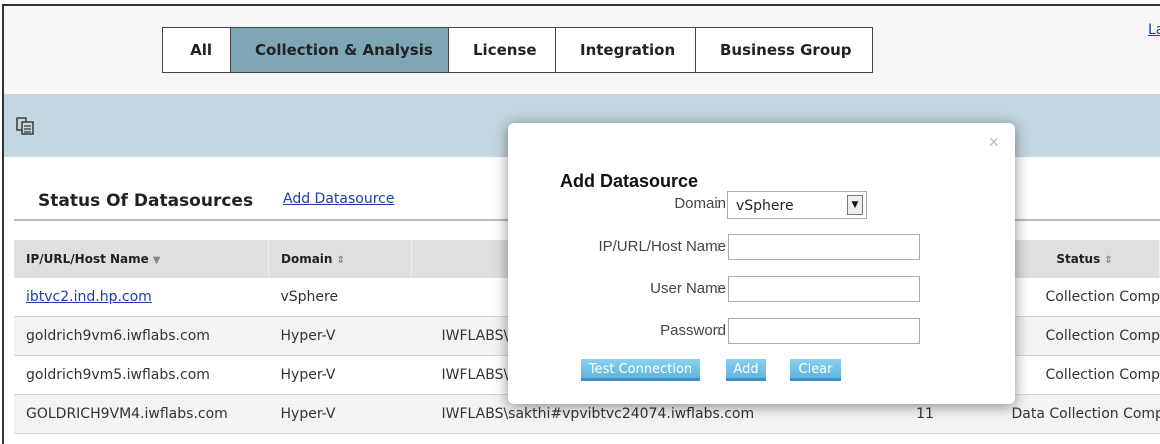 The height and width of the screenshot is (444, 1160). Describe the element at coordinates (626, 50) in the screenshot. I see `tab-integration: Integration` at that location.